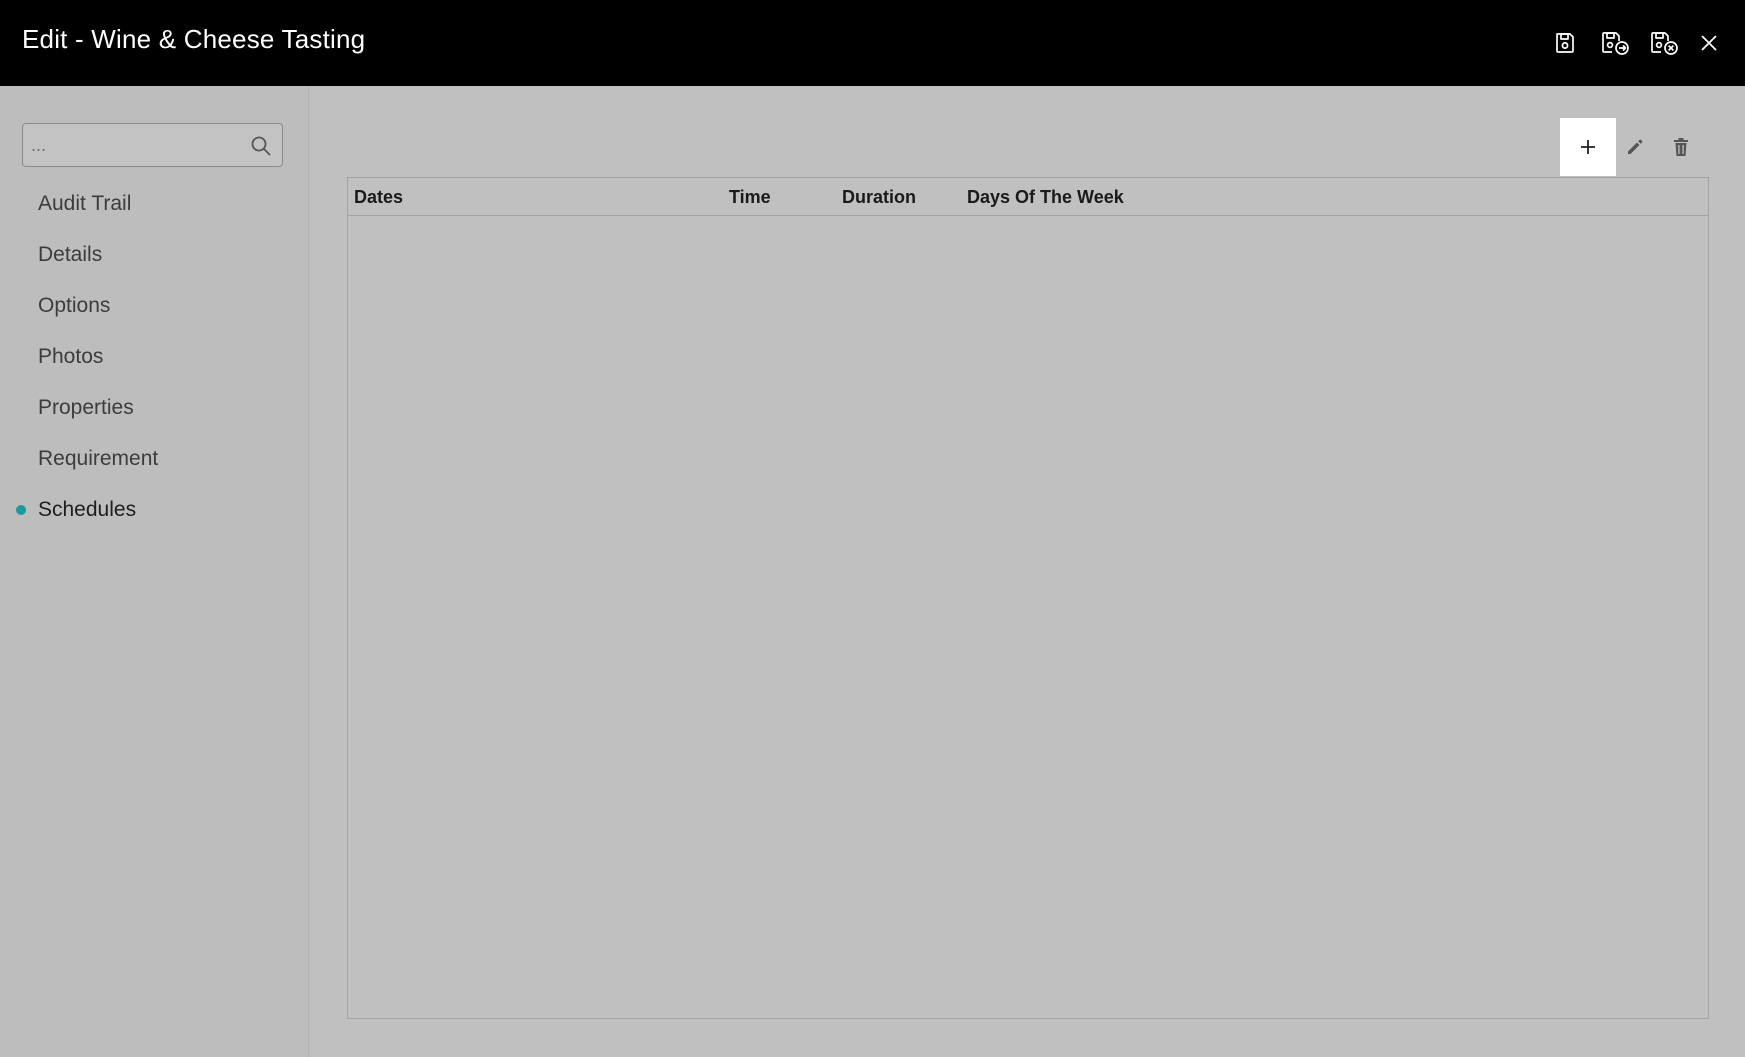 This screenshot has width=1745, height=1057. I want to click on save-and-close-button, so click(1664, 43).